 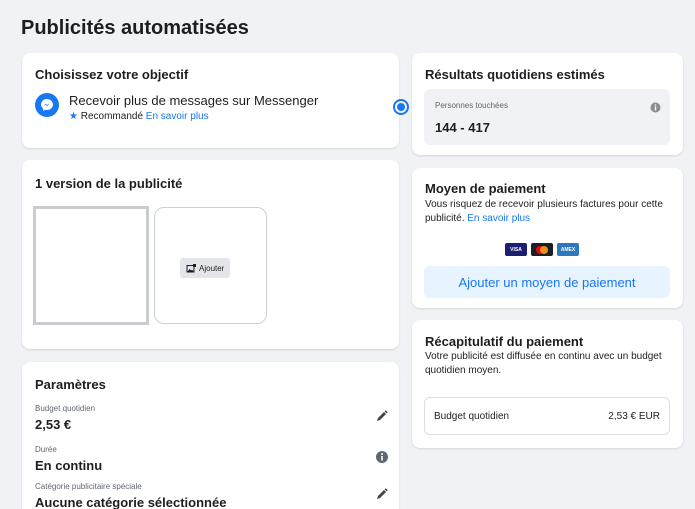 I want to click on params-title: Paramètres, so click(x=70, y=384).